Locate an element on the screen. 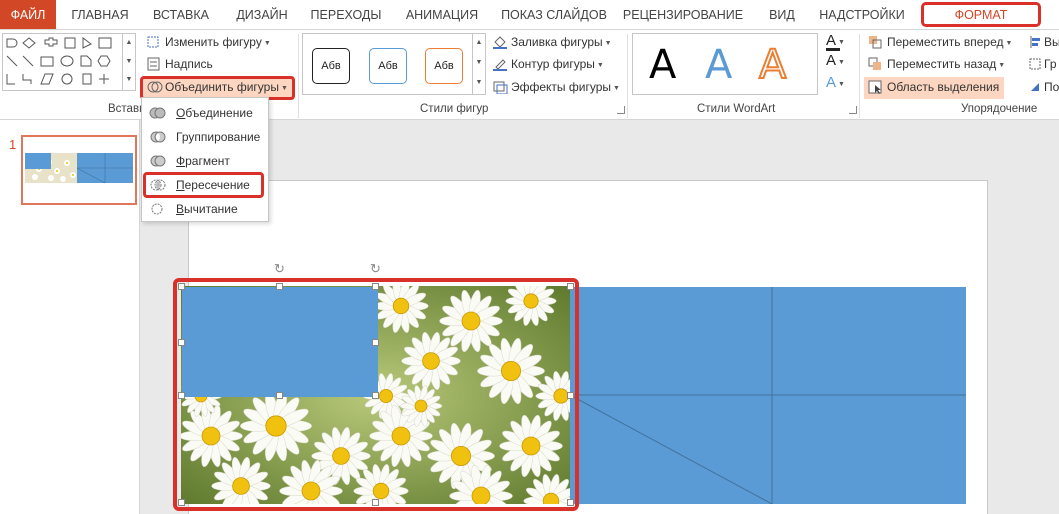  bring-forward-icon is located at coordinates (876, 42).